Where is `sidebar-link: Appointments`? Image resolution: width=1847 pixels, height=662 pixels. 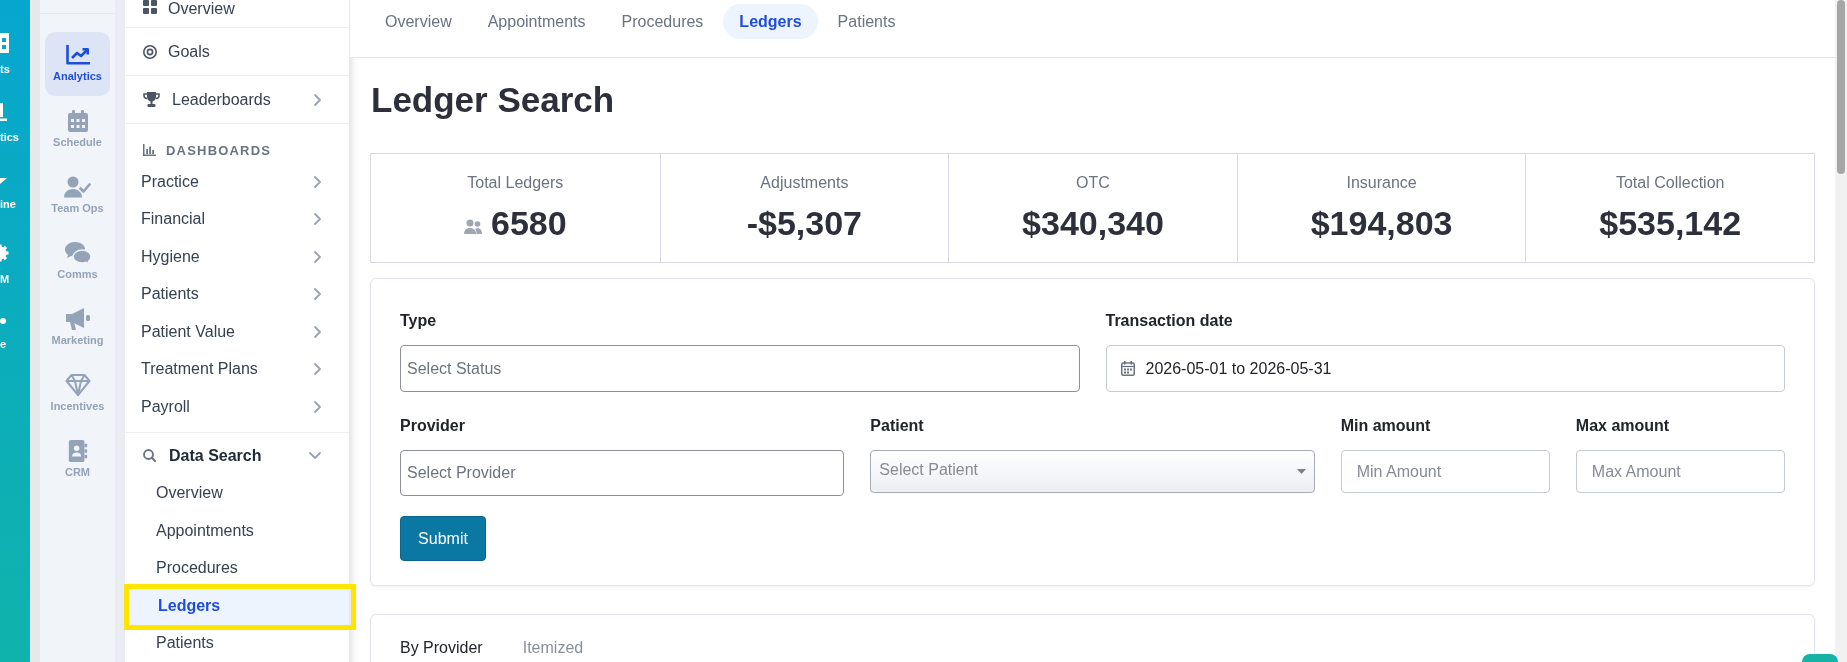
sidebar-link: Appointments is located at coordinates (237, 531).